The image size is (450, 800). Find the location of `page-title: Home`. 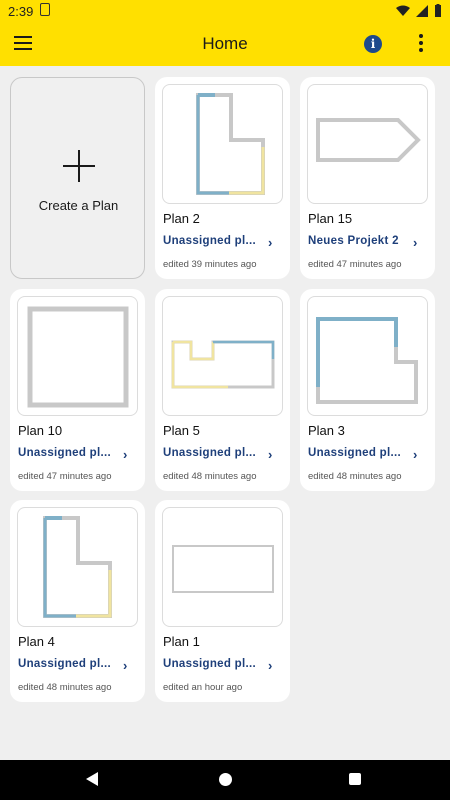

page-title: Home is located at coordinates (225, 43).